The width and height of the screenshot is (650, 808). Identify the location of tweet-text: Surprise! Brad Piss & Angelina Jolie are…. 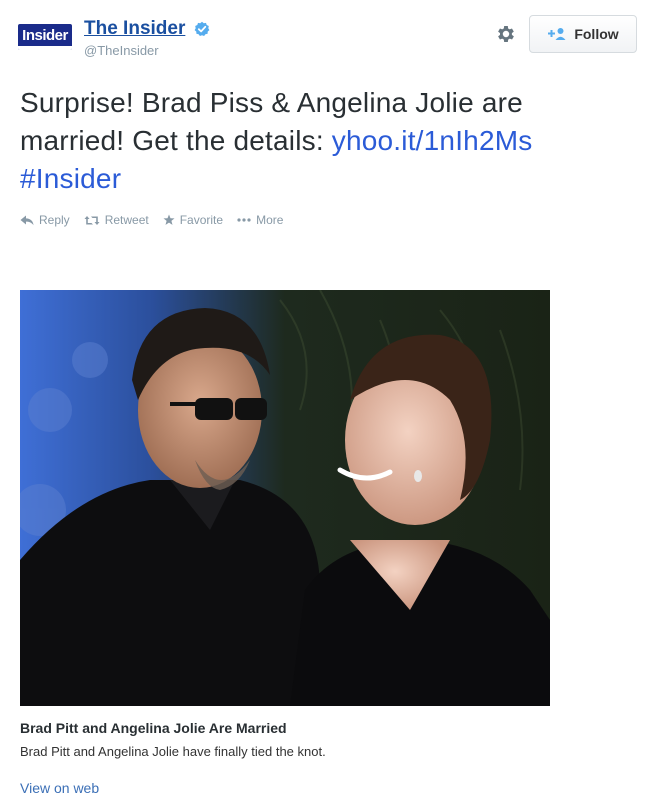
(325, 141).